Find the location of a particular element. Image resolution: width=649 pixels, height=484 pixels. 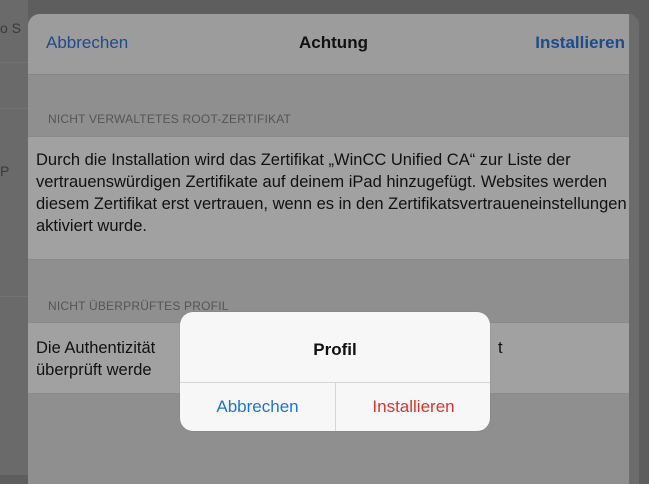

background-fragment-top: o S is located at coordinates (11, 28).